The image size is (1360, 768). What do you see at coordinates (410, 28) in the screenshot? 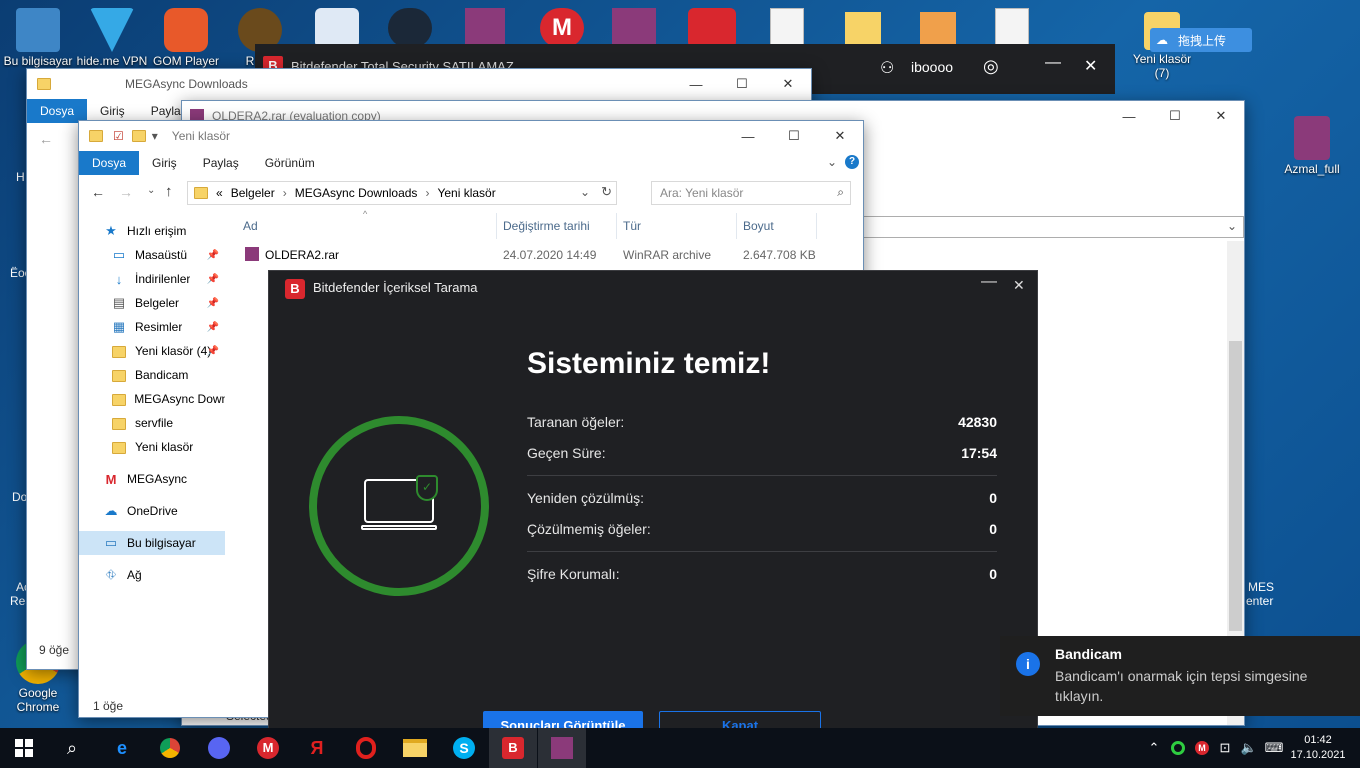
I see `steam-icon` at bounding box center [410, 28].